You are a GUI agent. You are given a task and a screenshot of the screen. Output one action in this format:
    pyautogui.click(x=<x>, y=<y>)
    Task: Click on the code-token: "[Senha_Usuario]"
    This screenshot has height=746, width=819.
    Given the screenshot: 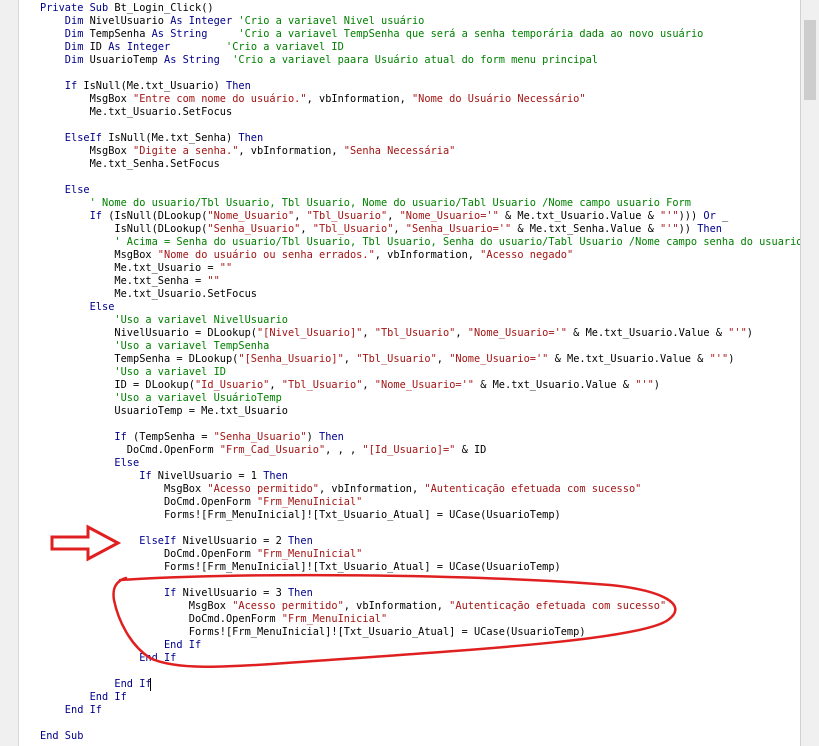 What is the action you would take?
    pyautogui.click(x=291, y=359)
    